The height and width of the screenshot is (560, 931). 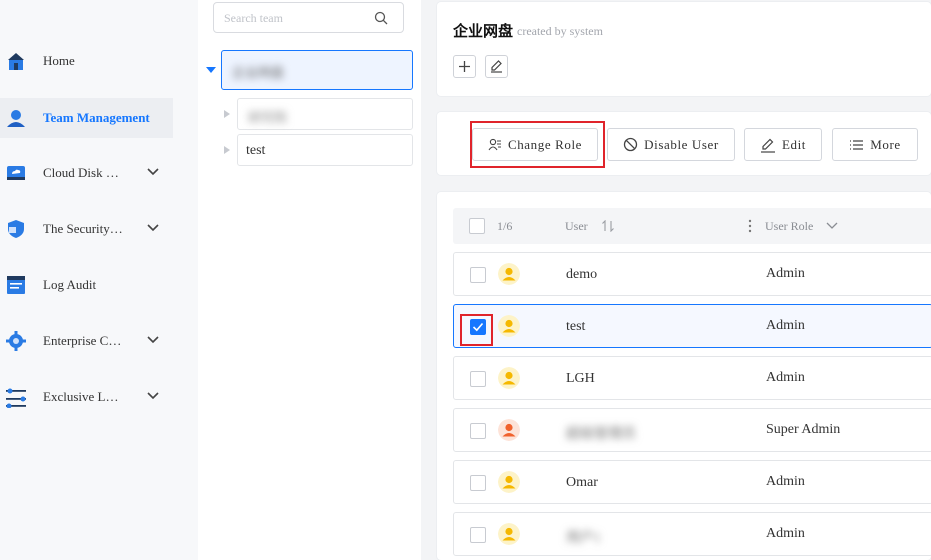 What do you see at coordinates (582, 274) in the screenshot?
I see `cell-username: demo` at bounding box center [582, 274].